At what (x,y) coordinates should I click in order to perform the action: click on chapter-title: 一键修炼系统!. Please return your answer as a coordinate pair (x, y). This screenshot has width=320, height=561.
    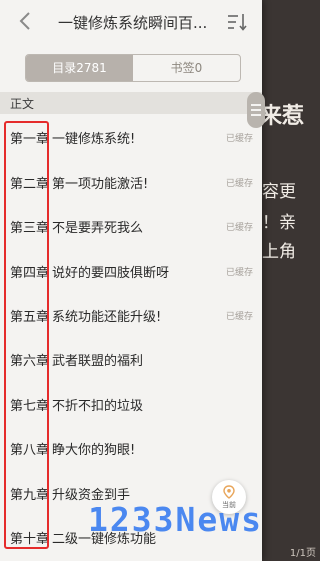
    Looking at the image, I should click on (94, 139).